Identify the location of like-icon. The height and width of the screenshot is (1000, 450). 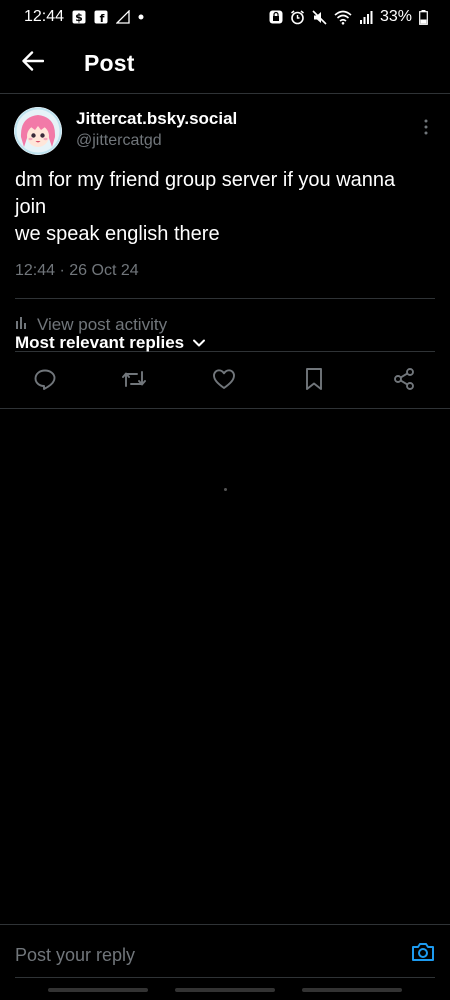
(224, 381).